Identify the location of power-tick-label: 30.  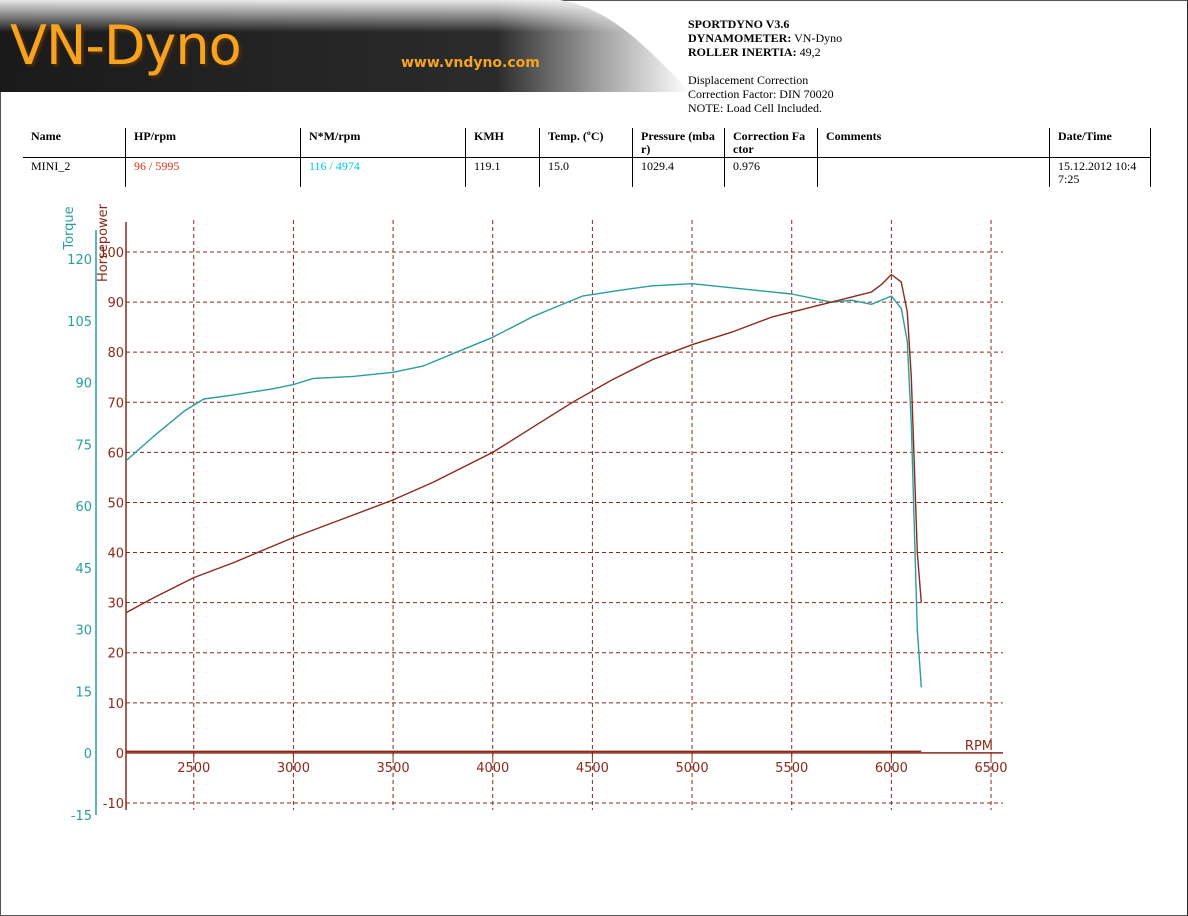
(115, 604).